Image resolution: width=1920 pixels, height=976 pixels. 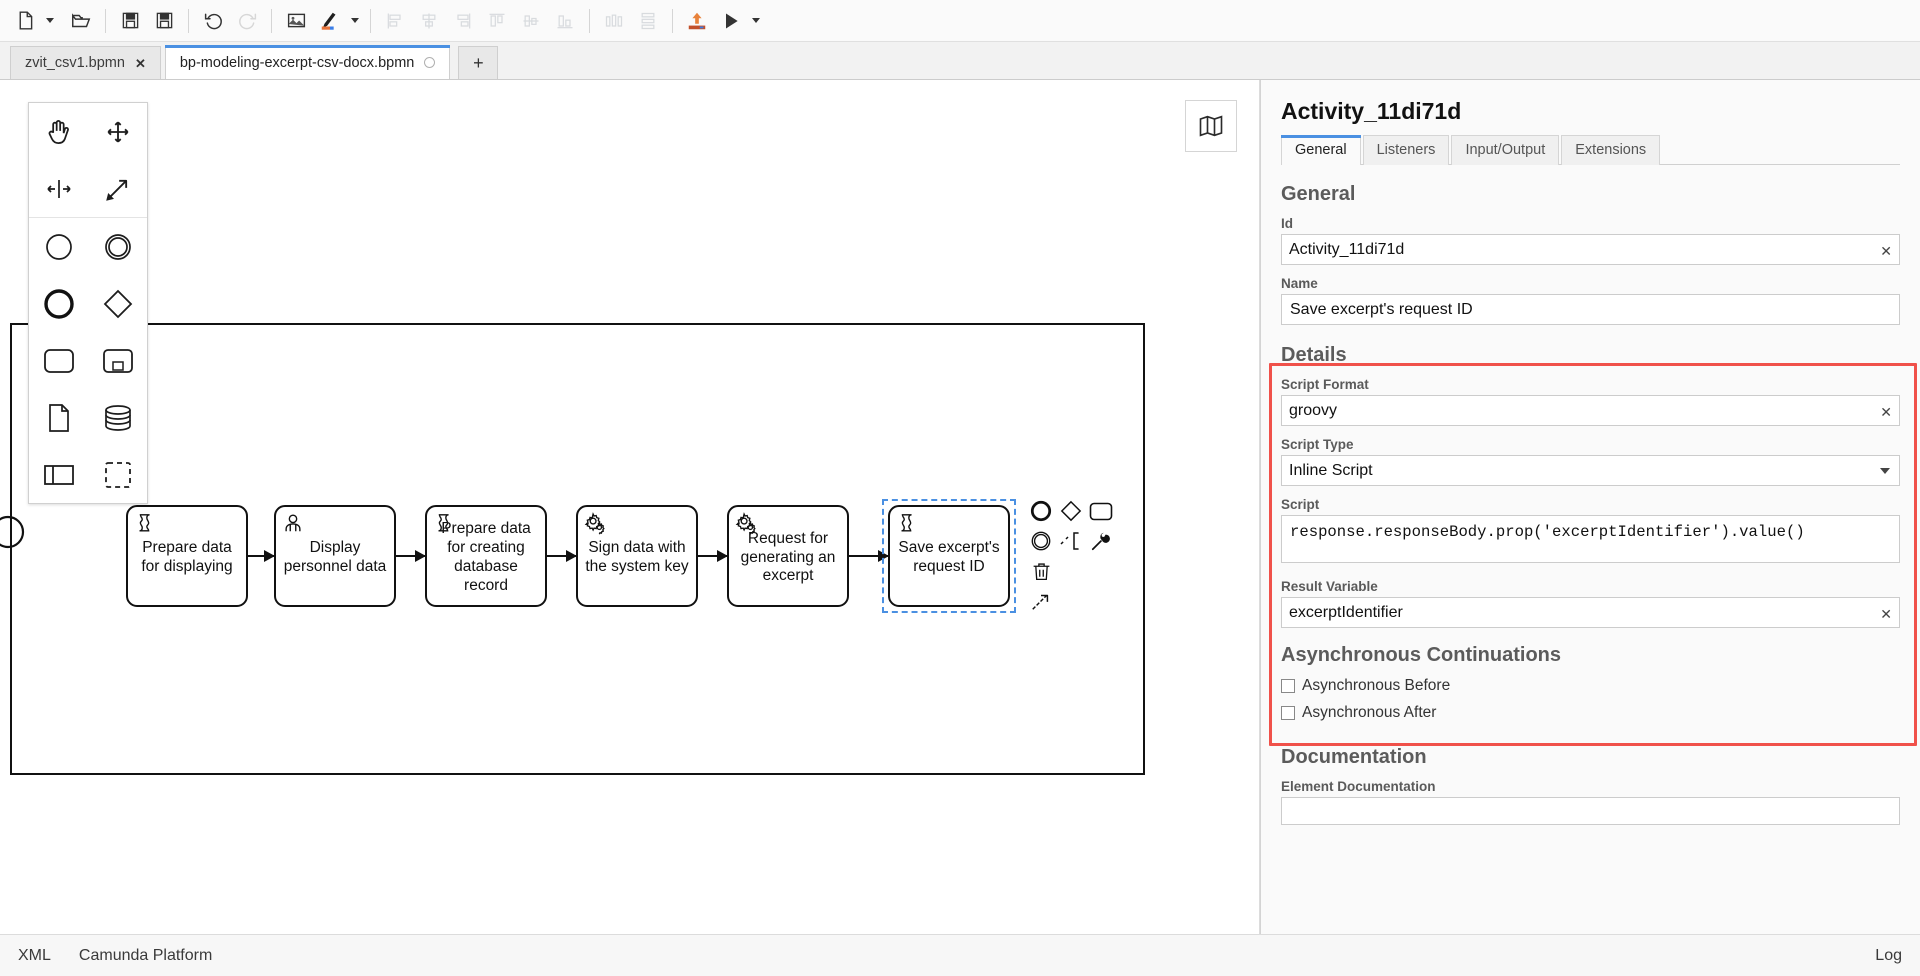 I want to click on tab-extensions: Extensions, so click(x=1611, y=150).